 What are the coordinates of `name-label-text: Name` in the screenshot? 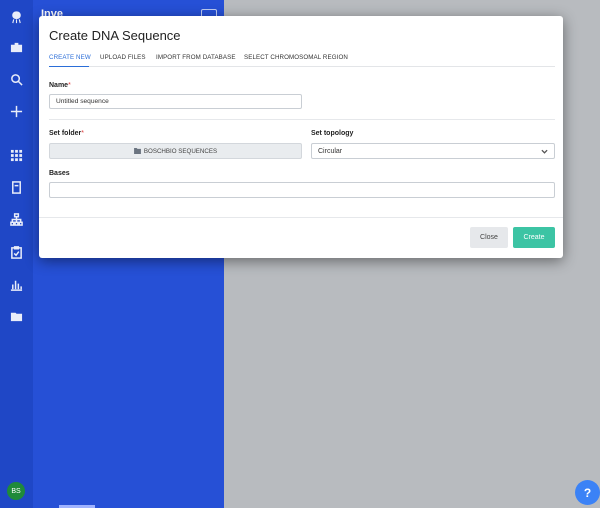 It's located at (59, 85).